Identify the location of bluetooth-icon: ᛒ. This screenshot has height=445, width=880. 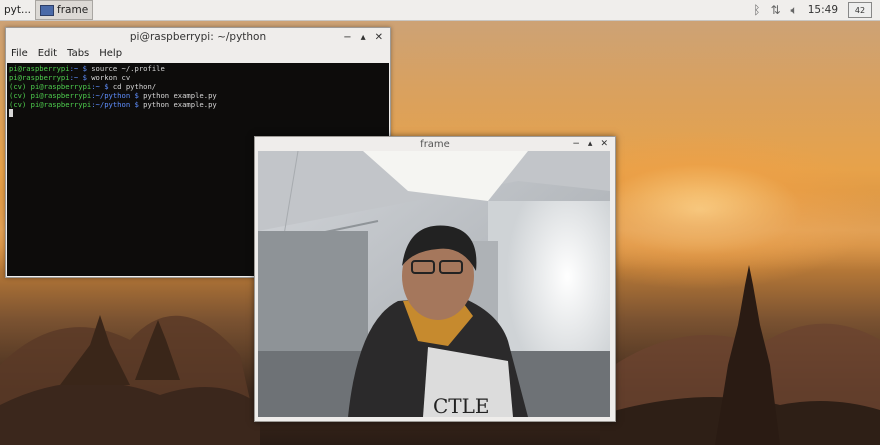
(756, 10).